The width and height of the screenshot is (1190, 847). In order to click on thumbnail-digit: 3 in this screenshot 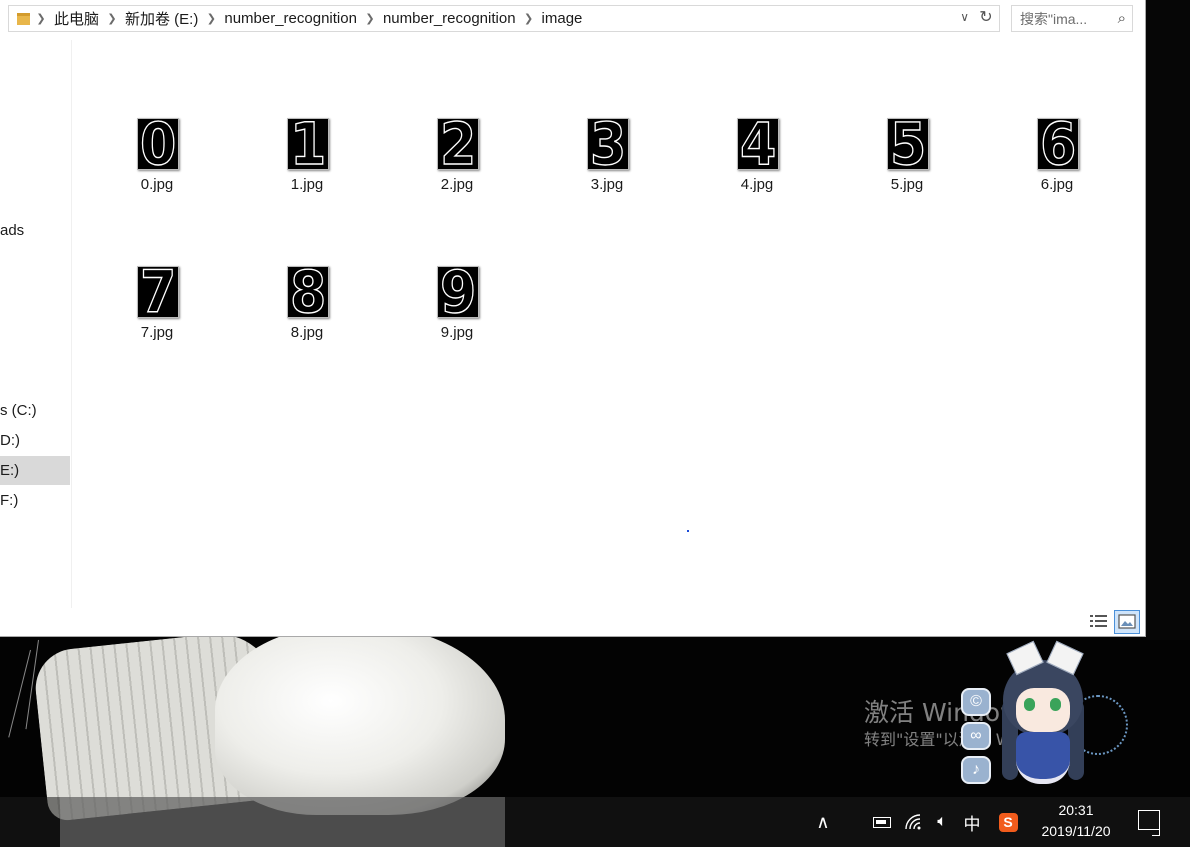, I will do `click(608, 144)`.